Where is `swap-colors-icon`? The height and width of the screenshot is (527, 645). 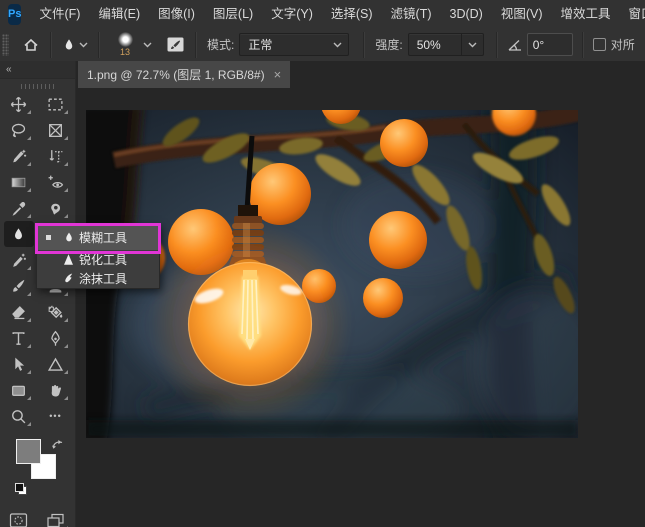 swap-colors-icon is located at coordinates (58, 444).